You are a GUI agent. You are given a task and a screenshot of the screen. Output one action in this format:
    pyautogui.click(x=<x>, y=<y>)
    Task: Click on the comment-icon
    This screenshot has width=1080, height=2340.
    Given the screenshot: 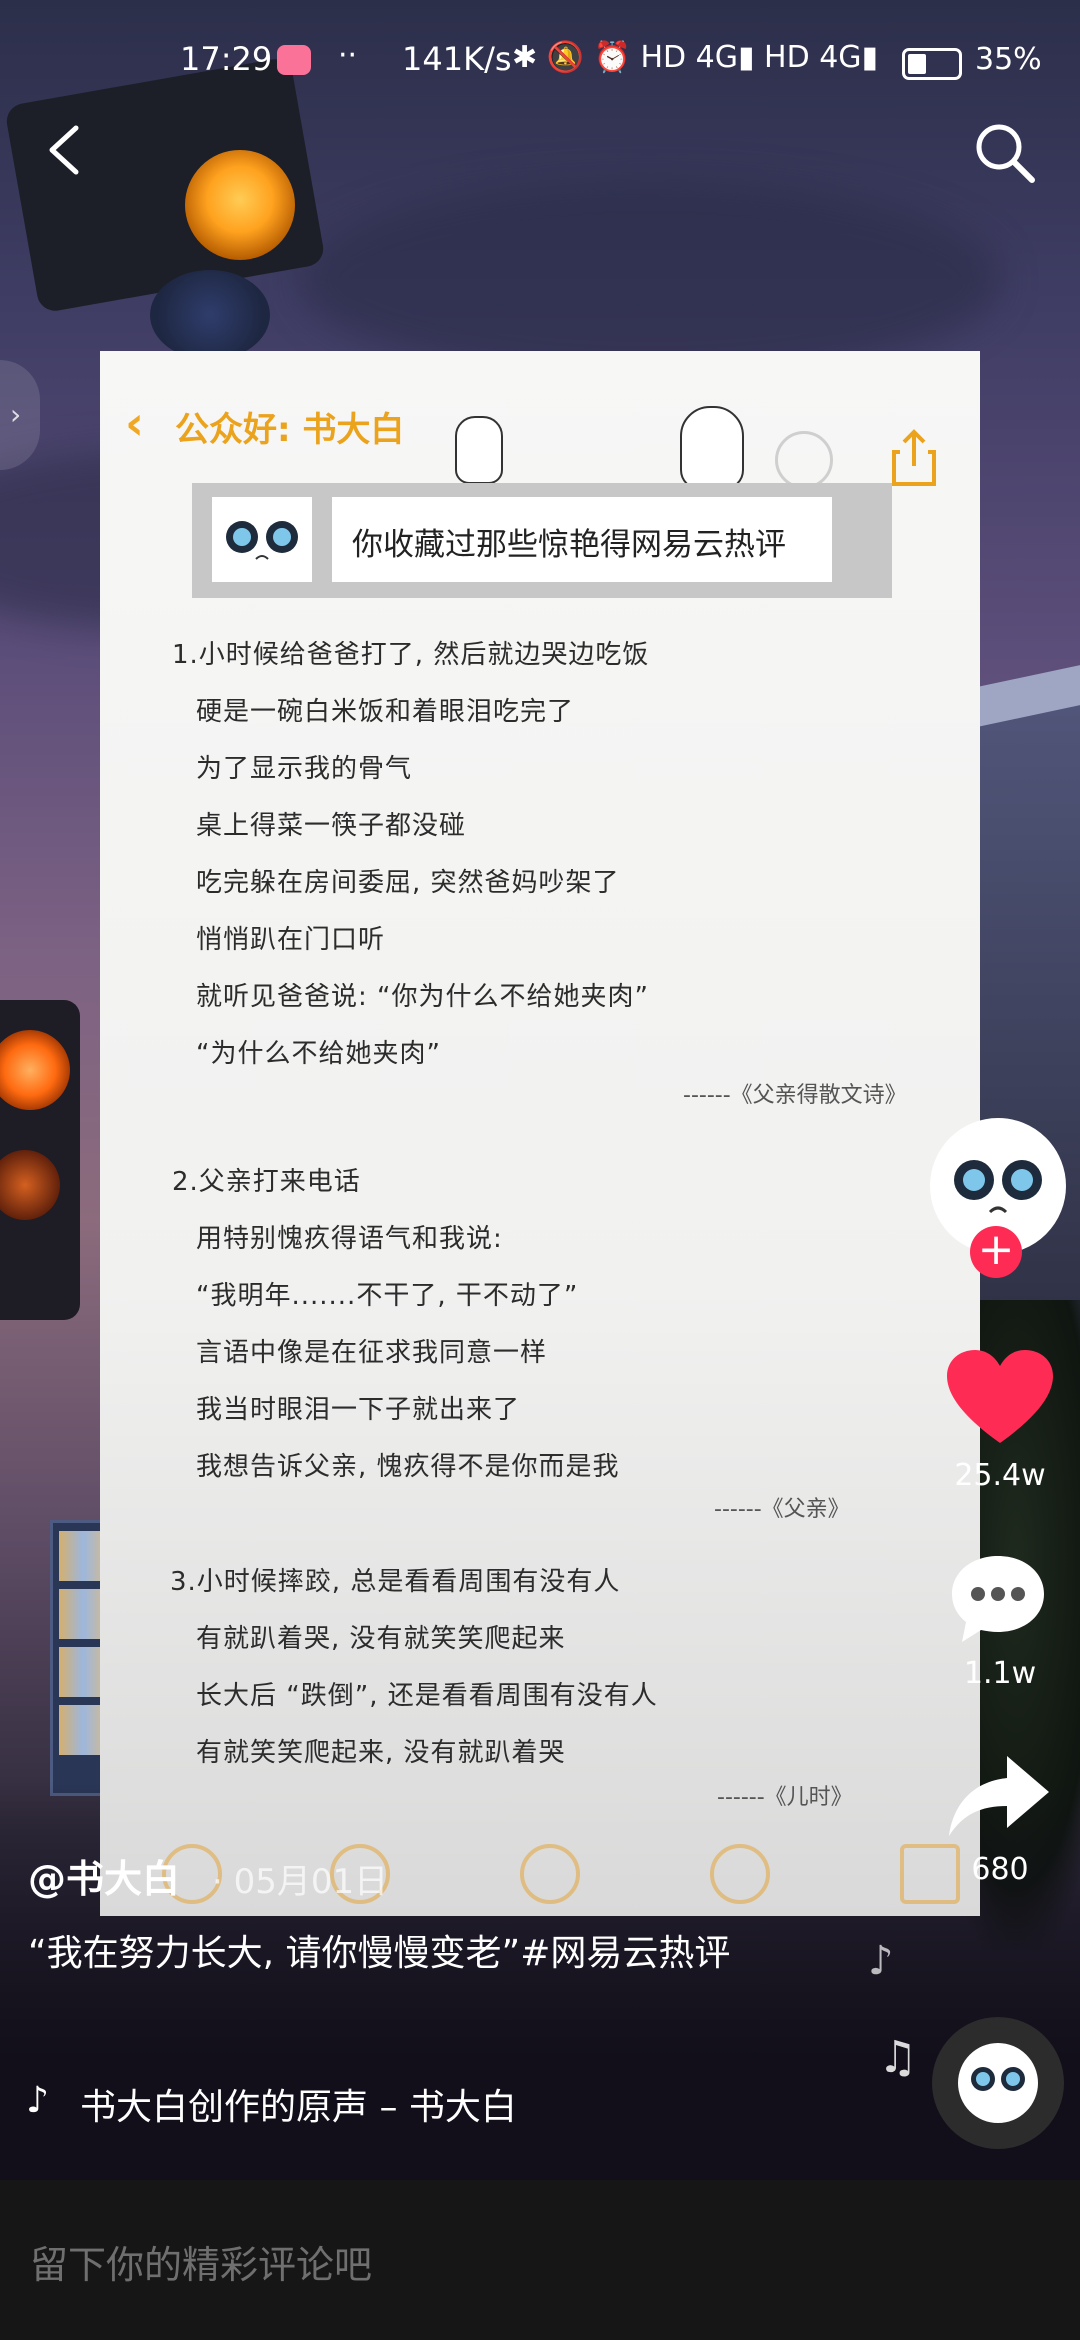 What is the action you would take?
    pyautogui.click(x=998, y=1599)
    